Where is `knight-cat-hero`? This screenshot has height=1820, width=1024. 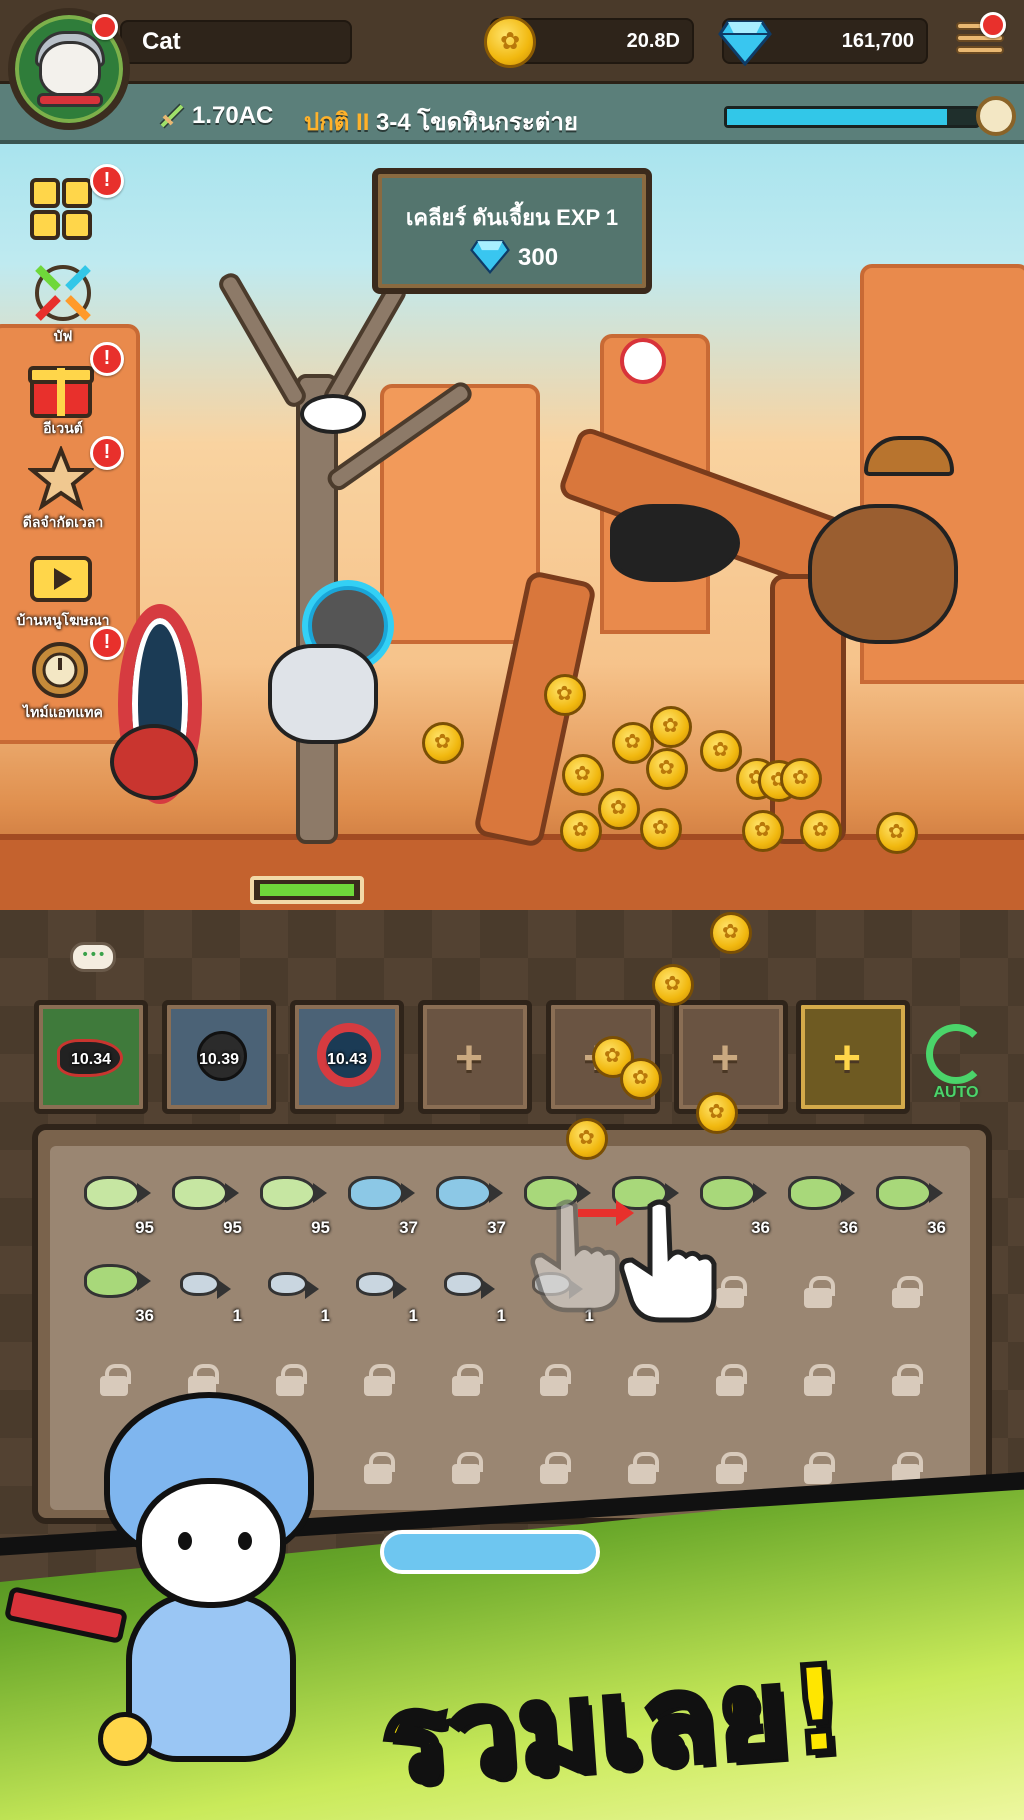
knight-cat-hero is located at coordinates (323, 694).